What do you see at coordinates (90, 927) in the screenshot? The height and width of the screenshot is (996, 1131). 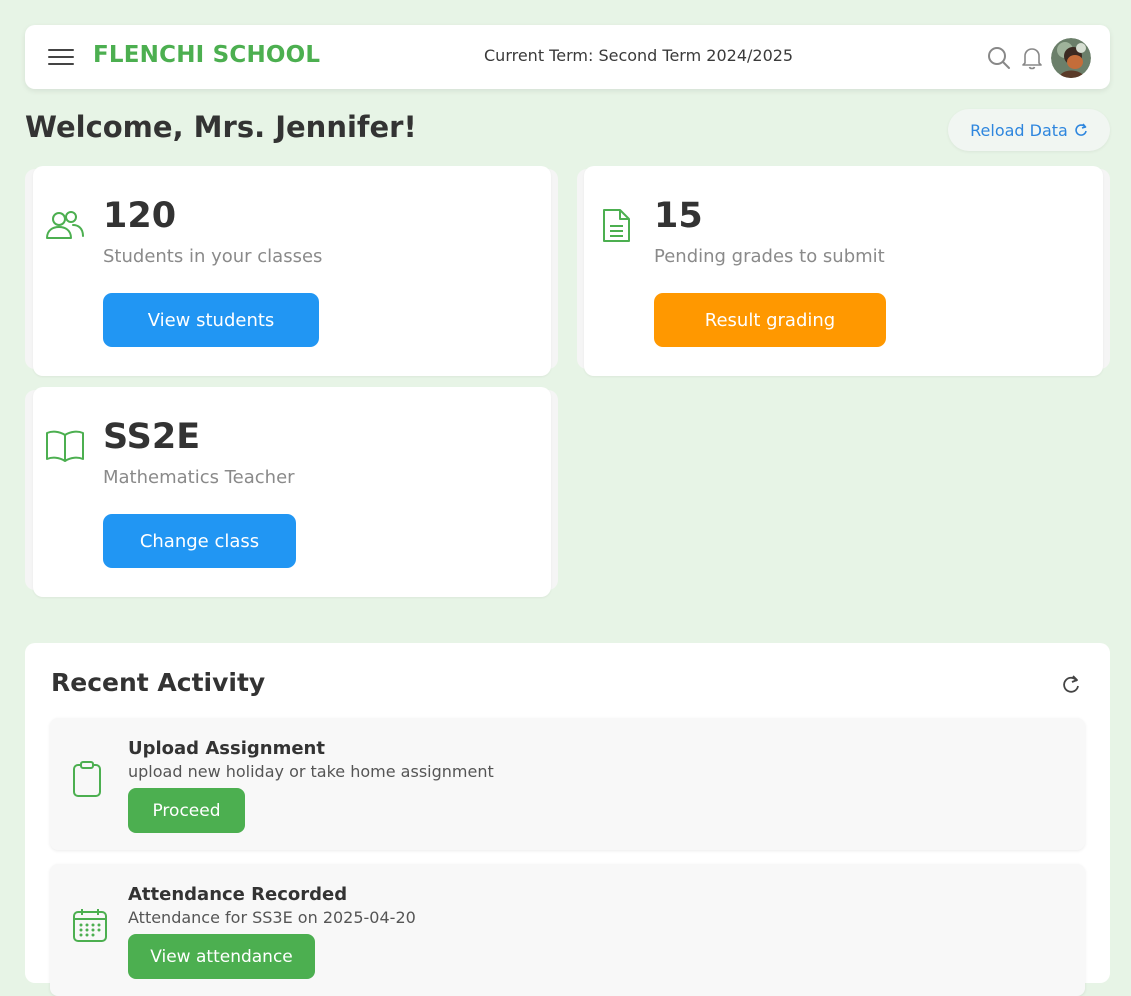 I see `calendar-icon` at bounding box center [90, 927].